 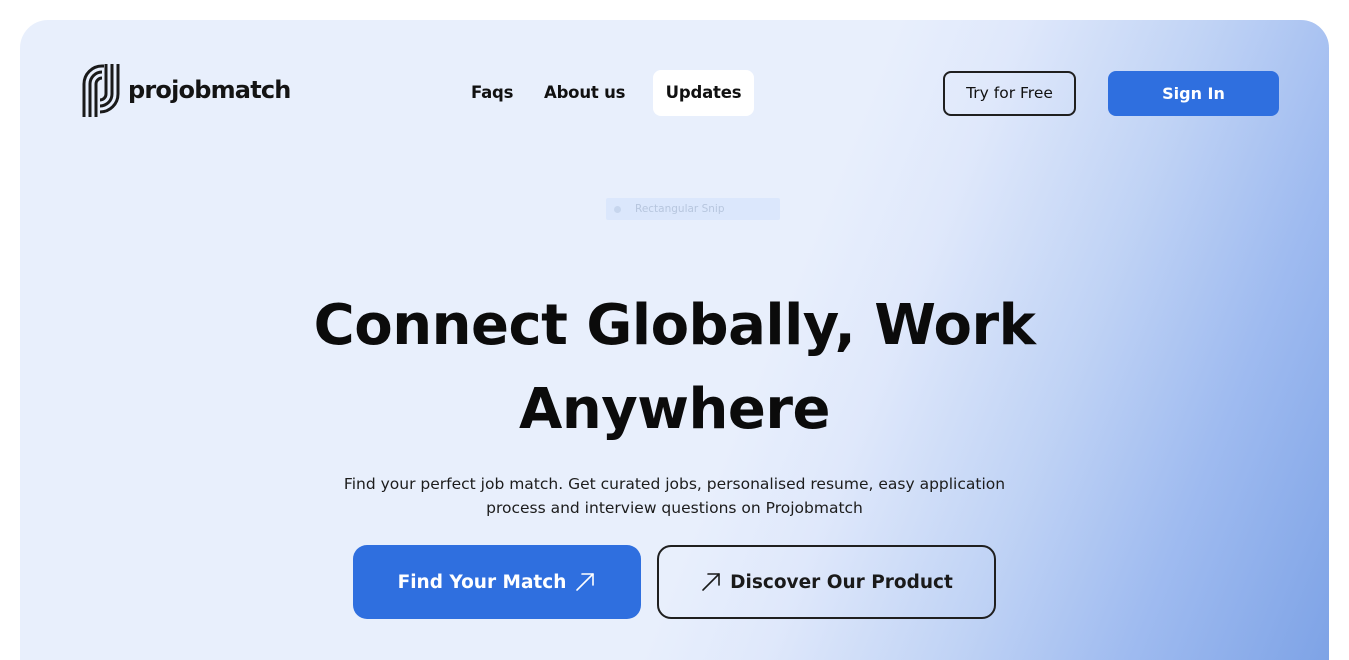 What do you see at coordinates (1009, 93) in the screenshot?
I see `try-for-free-button: Try for Free` at bounding box center [1009, 93].